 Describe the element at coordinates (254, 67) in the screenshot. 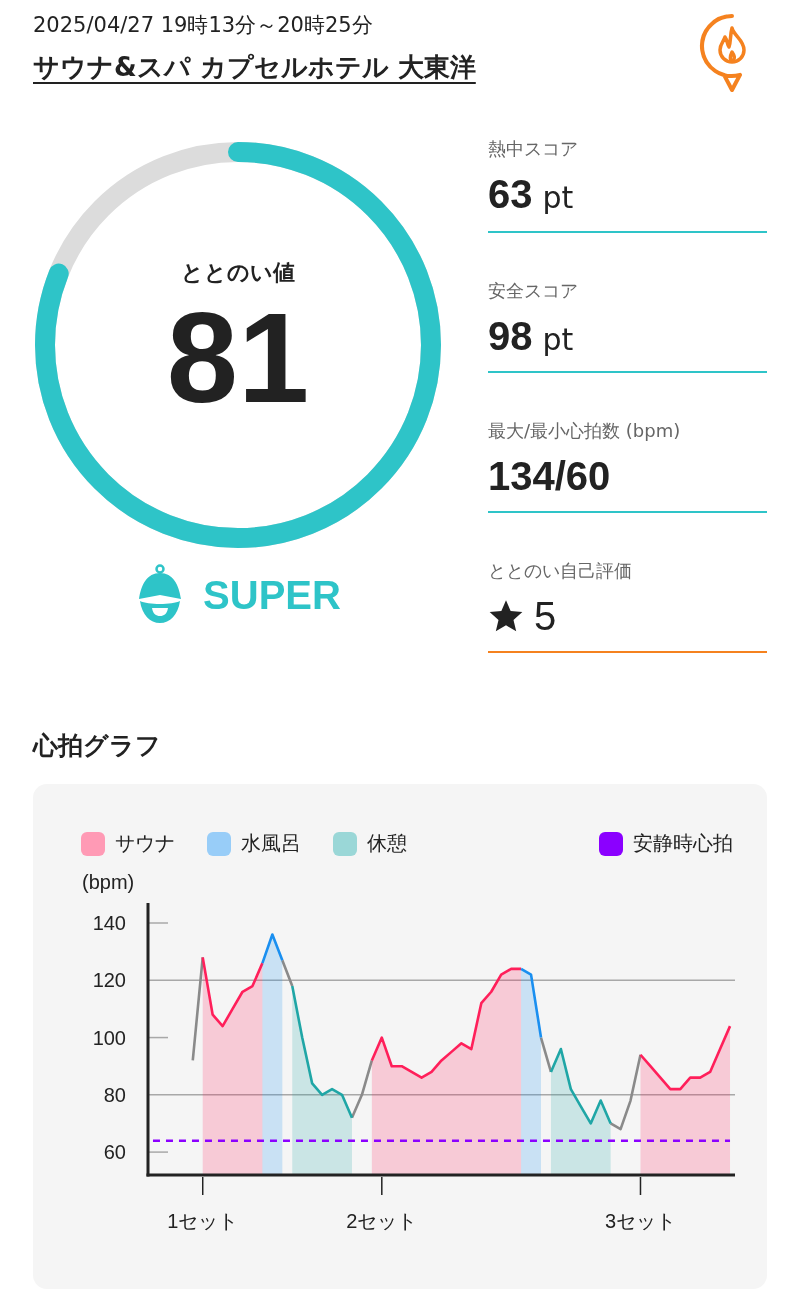

I see `facility-link: サウナ&スパ カプセルホテル 大東洋` at that location.